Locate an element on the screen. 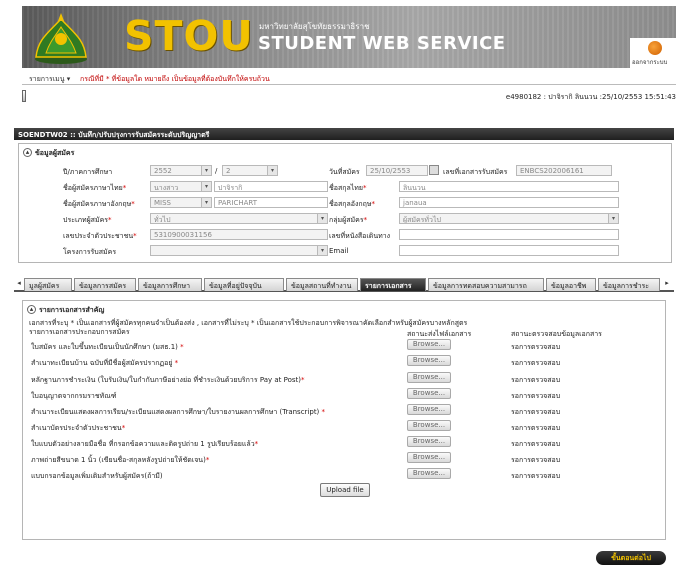 The image size is (684, 575). tab-payment: ข้อมูลการชำระ is located at coordinates (629, 284).